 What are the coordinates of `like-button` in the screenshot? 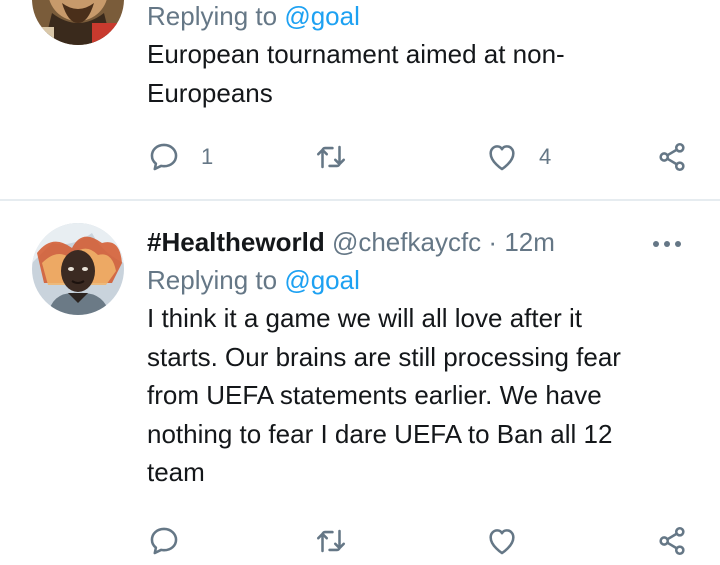 It's located at (512, 541).